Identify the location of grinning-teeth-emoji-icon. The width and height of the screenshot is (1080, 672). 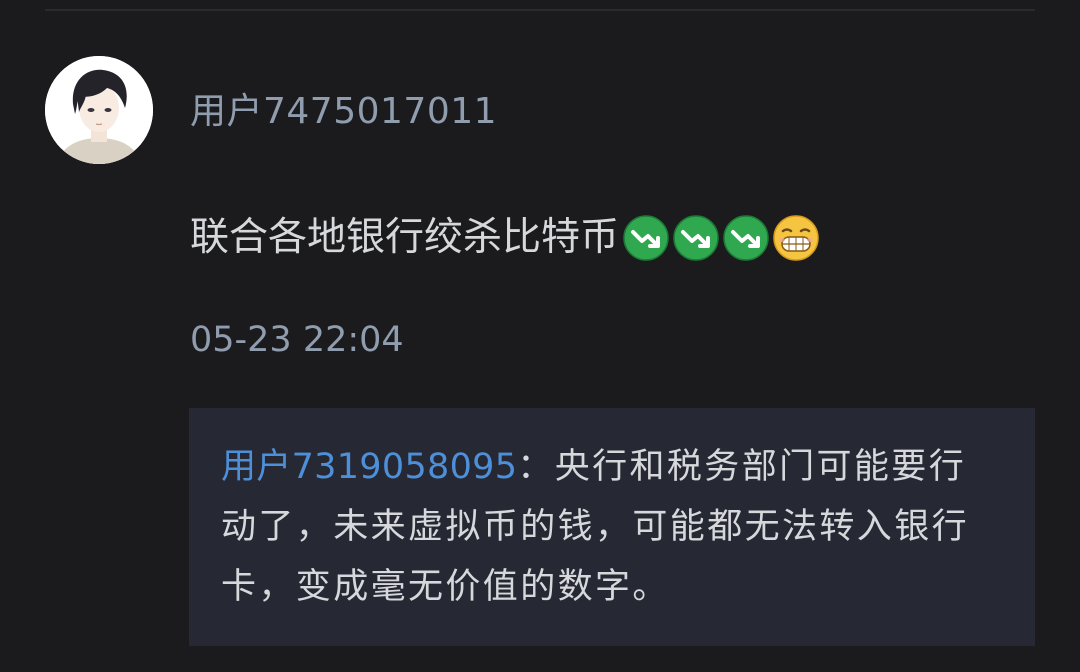
(796, 238).